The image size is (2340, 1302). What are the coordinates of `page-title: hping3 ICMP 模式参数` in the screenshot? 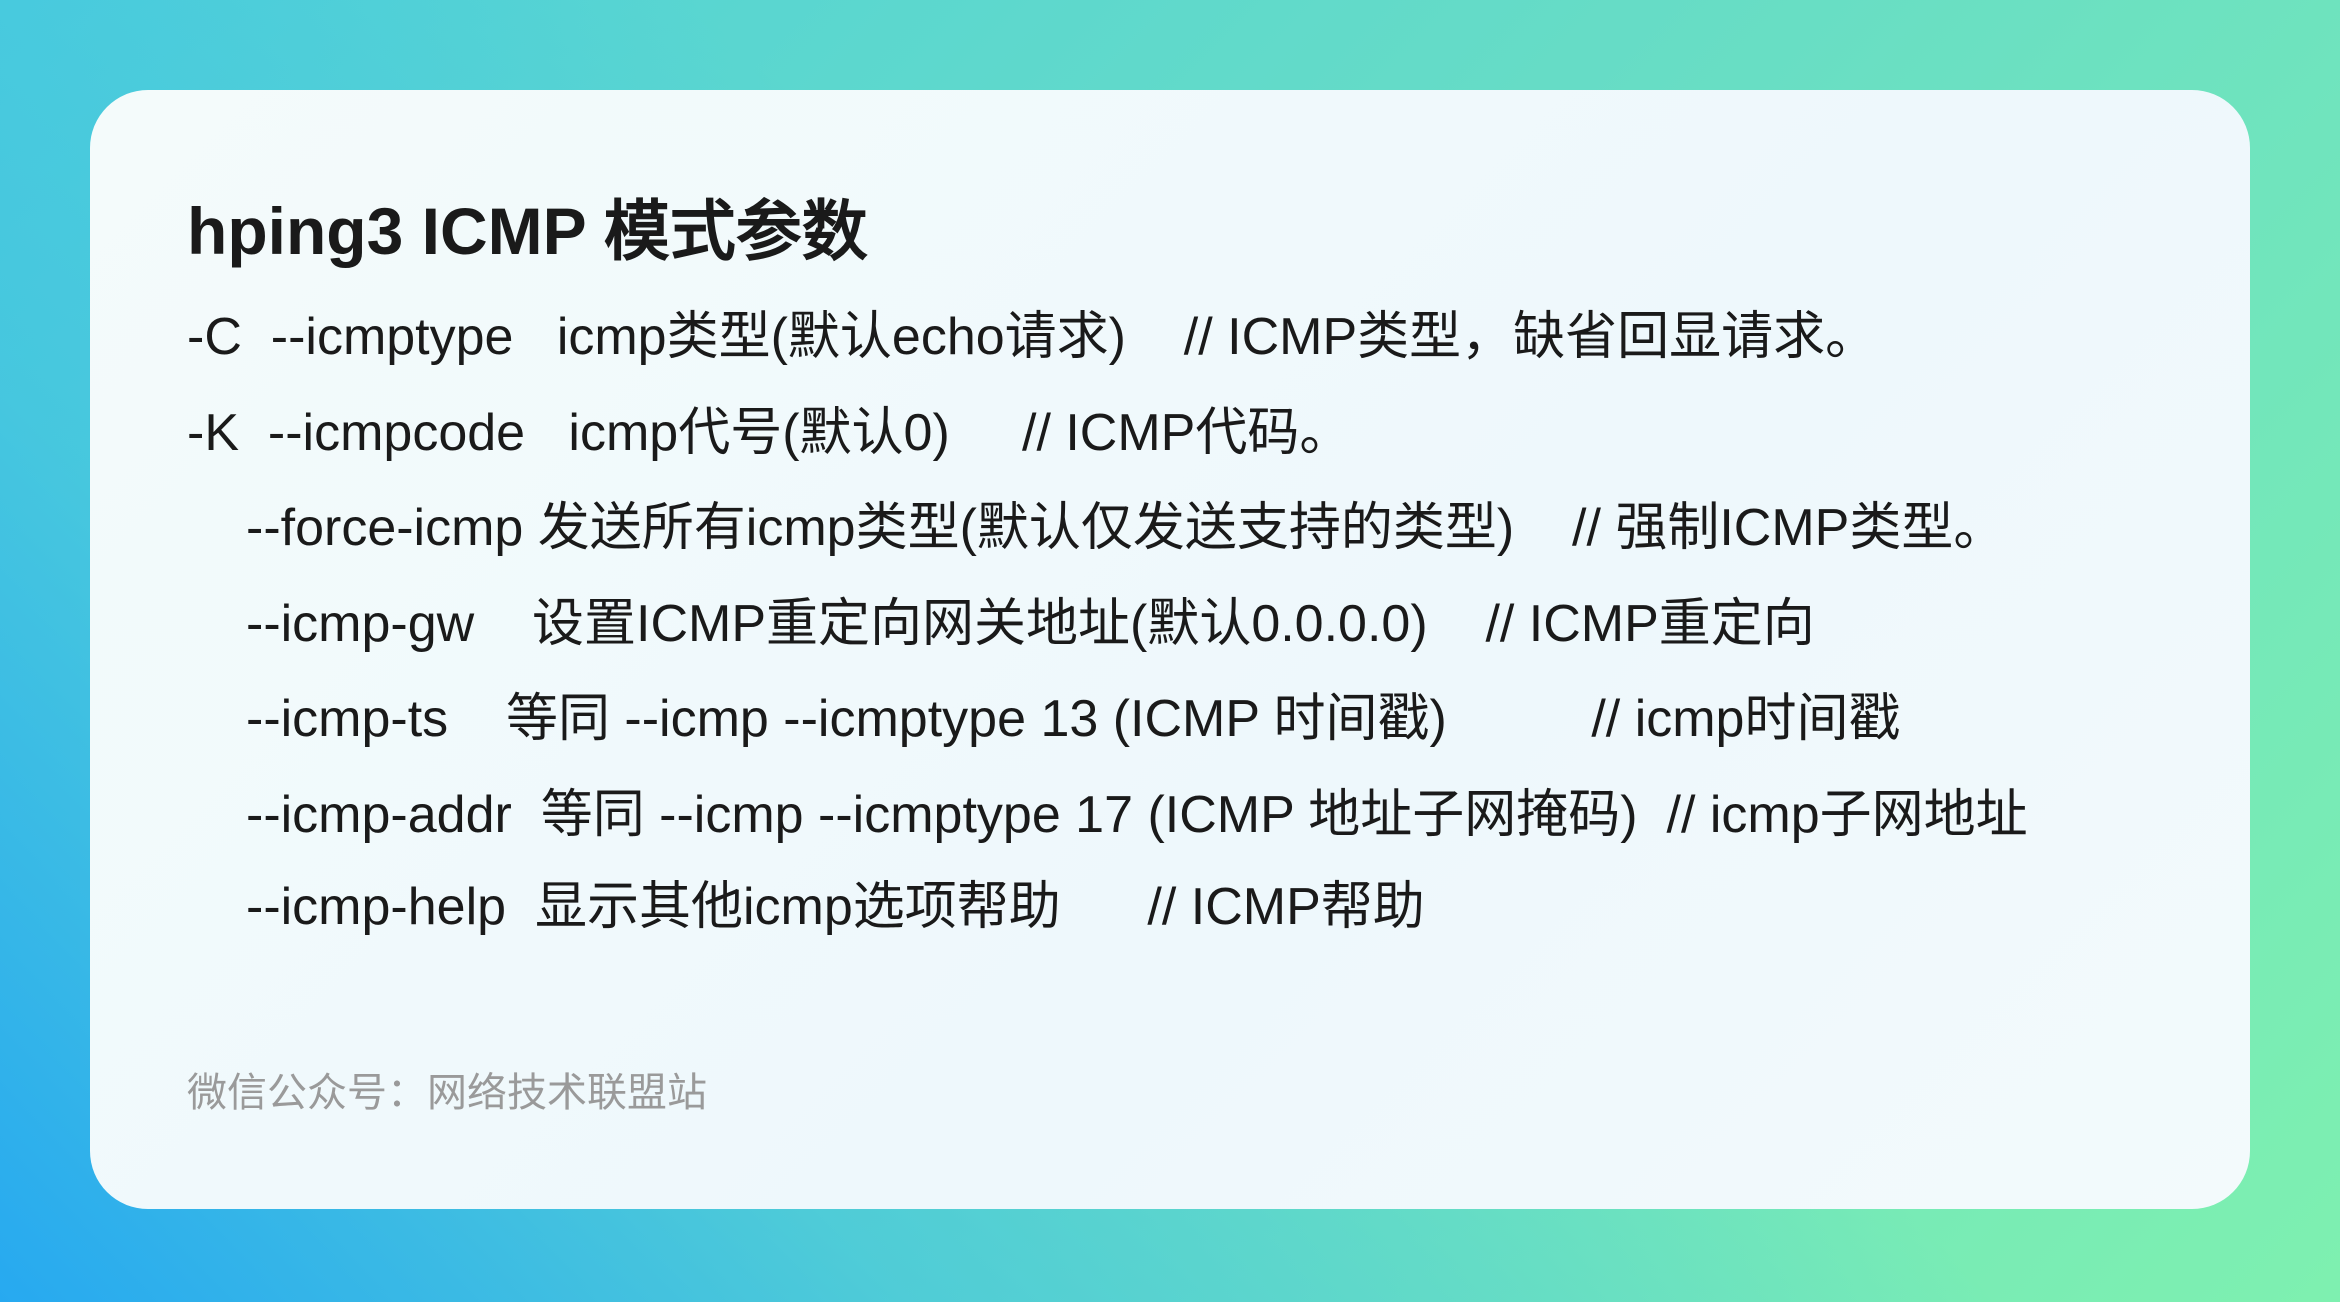 It's located at (527, 231).